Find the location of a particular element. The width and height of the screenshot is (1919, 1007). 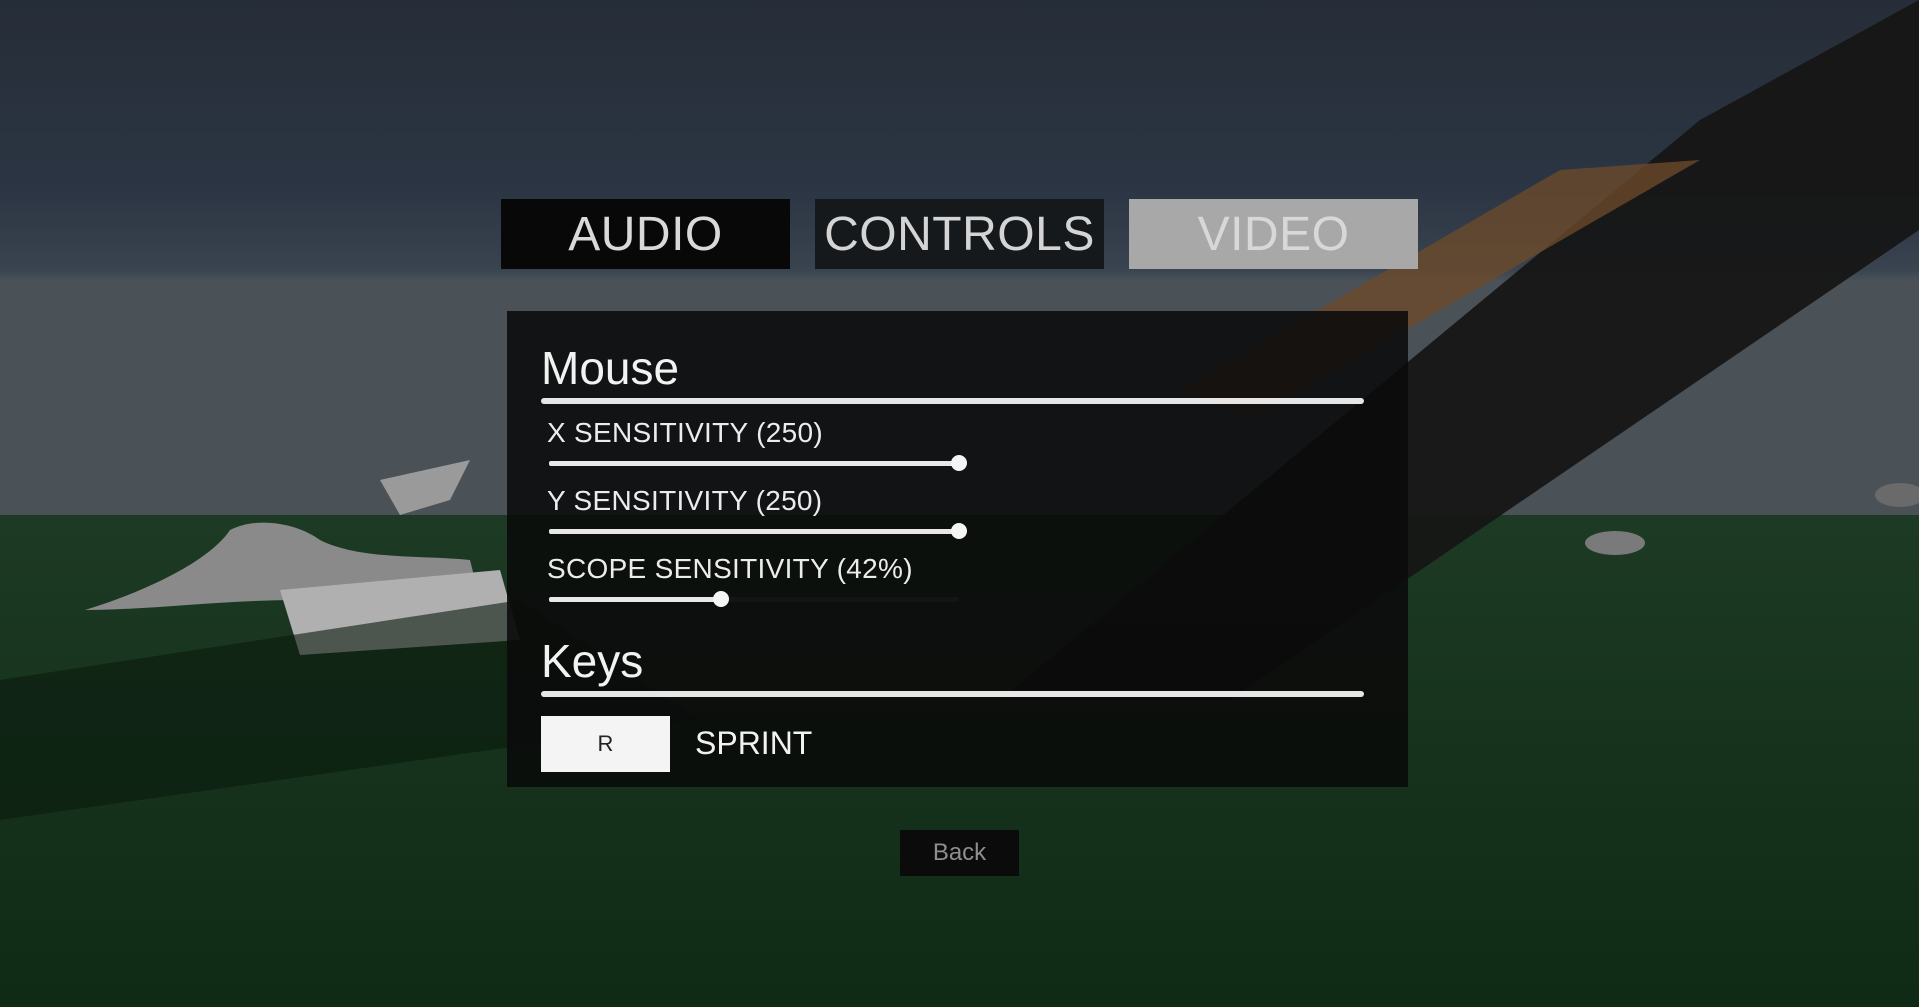

tab-video-label: VIDEO is located at coordinates (1273, 234).